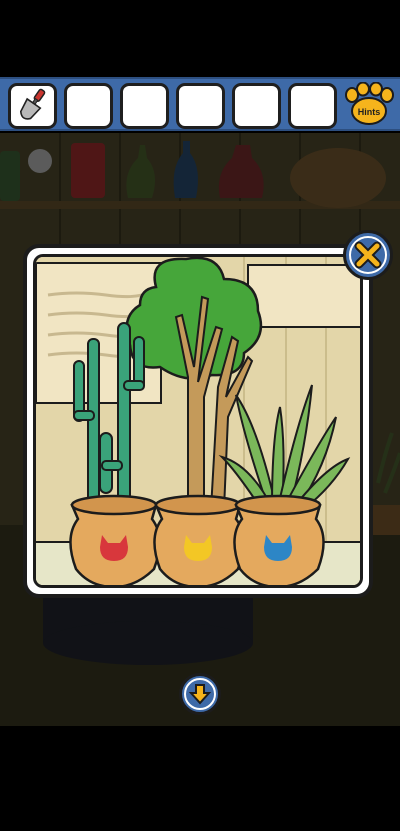 The width and height of the screenshot is (400, 831). I want to click on inventory-bar, so click(200, 104).